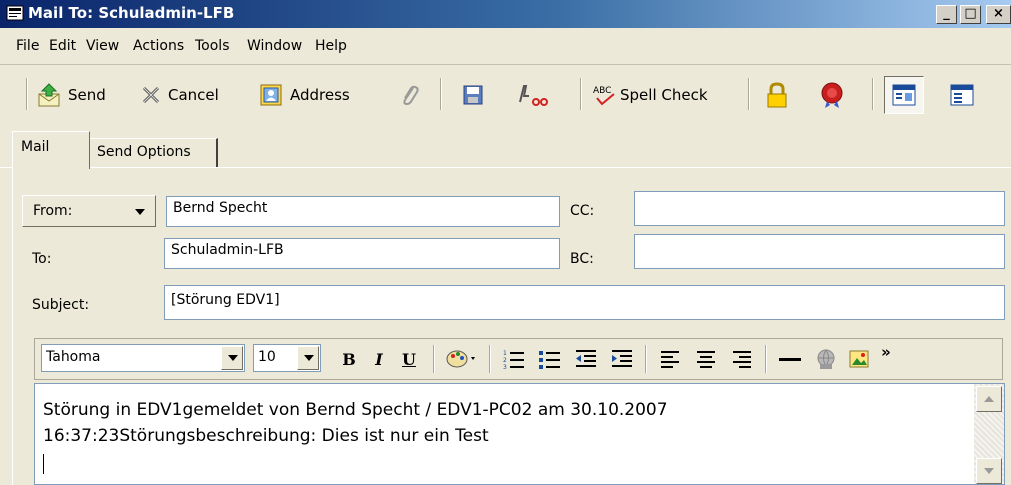 The height and width of the screenshot is (485, 1011). I want to click on outdent-icon, so click(586, 358).